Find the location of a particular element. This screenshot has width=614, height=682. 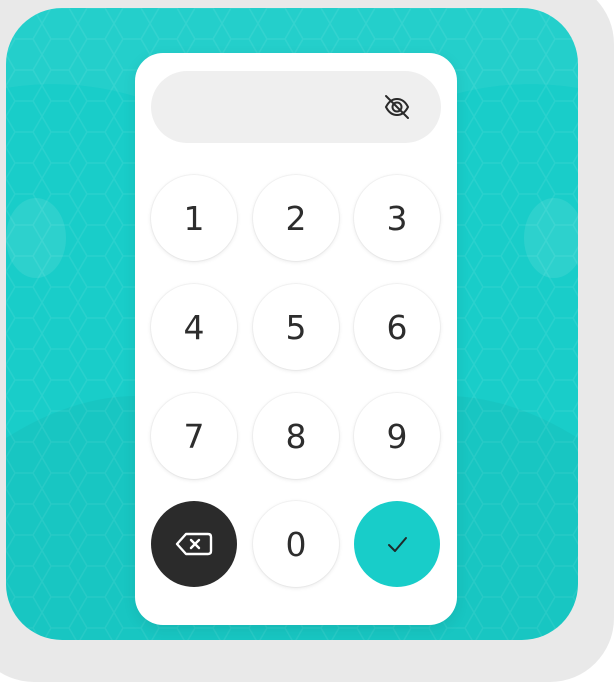

check-icon is located at coordinates (397, 544).